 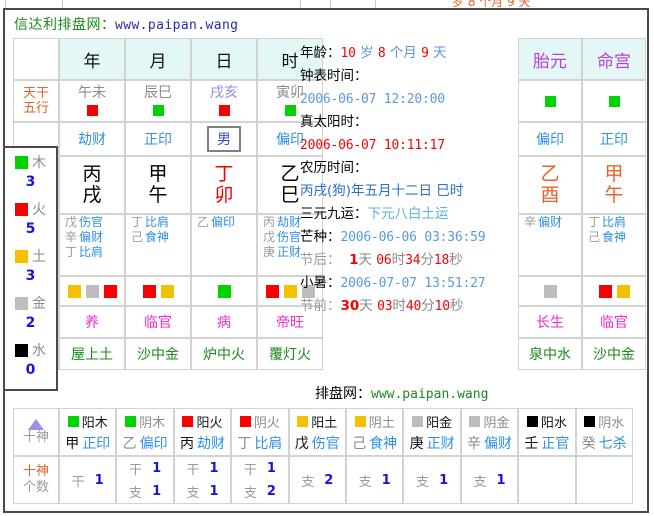 What do you see at coordinates (497, 444) in the screenshot?
I see `ten-god-name: 偏财` at bounding box center [497, 444].